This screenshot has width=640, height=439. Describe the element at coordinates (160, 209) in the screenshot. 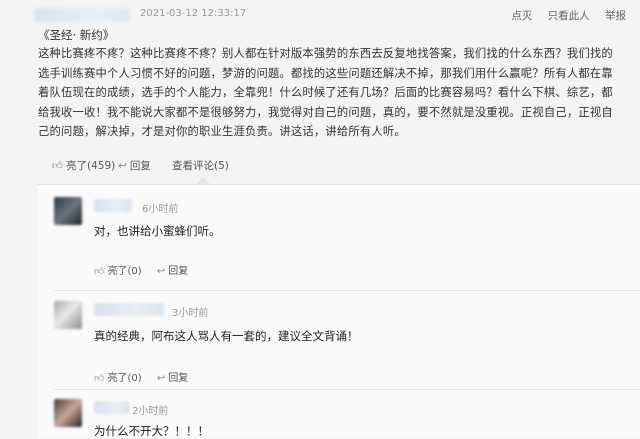

I see `comment-time: 6小时前` at that location.